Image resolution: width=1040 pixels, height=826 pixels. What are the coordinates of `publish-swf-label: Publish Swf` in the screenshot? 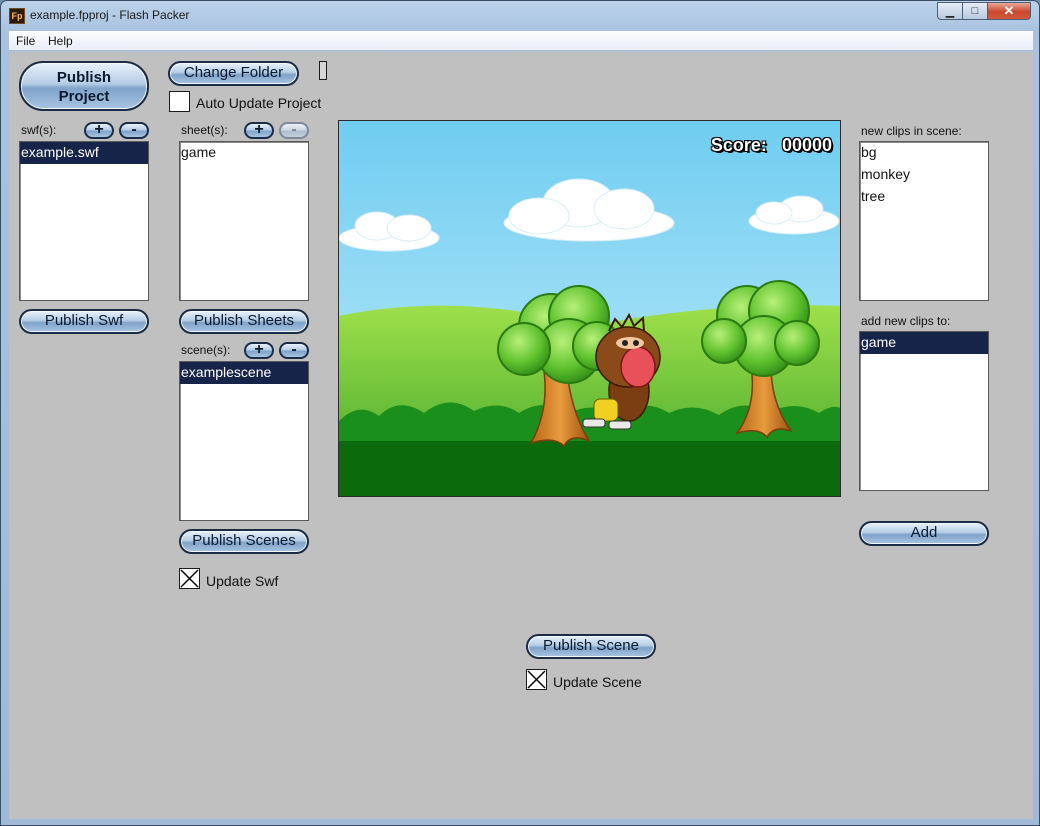 It's located at (84, 320).